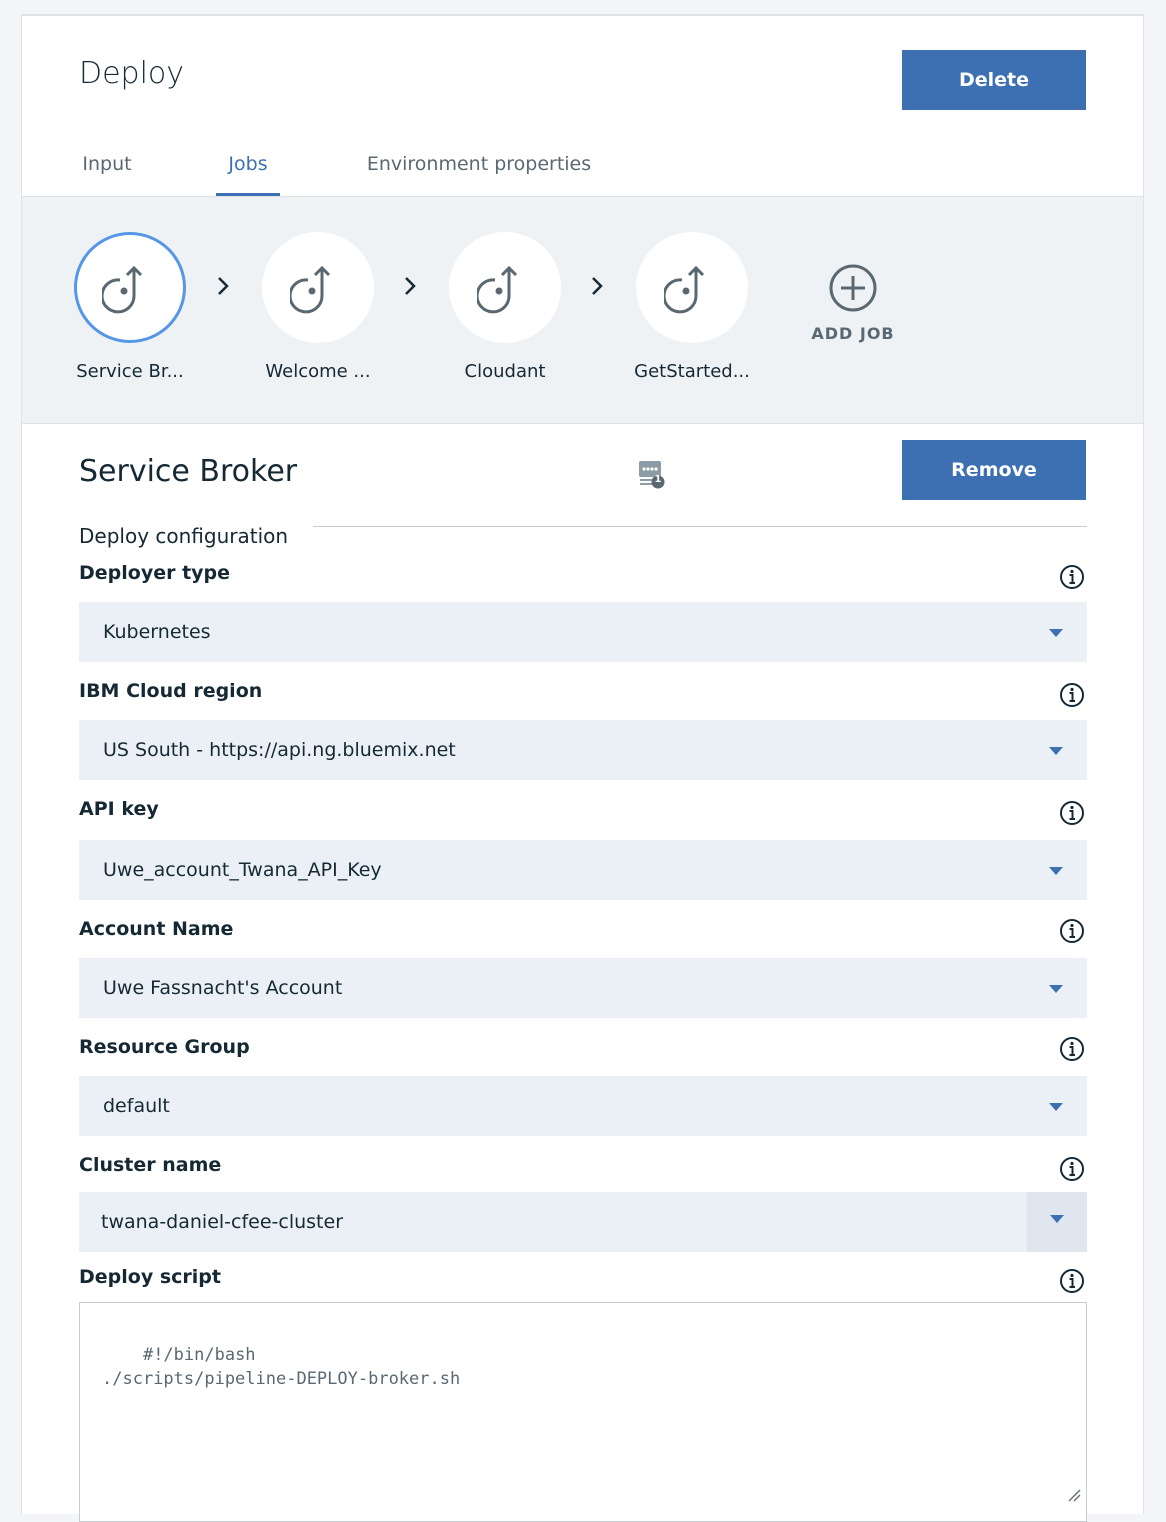 This screenshot has height=1522, width=1166. I want to click on deploy-script-label: Deploy script, so click(150, 1277).